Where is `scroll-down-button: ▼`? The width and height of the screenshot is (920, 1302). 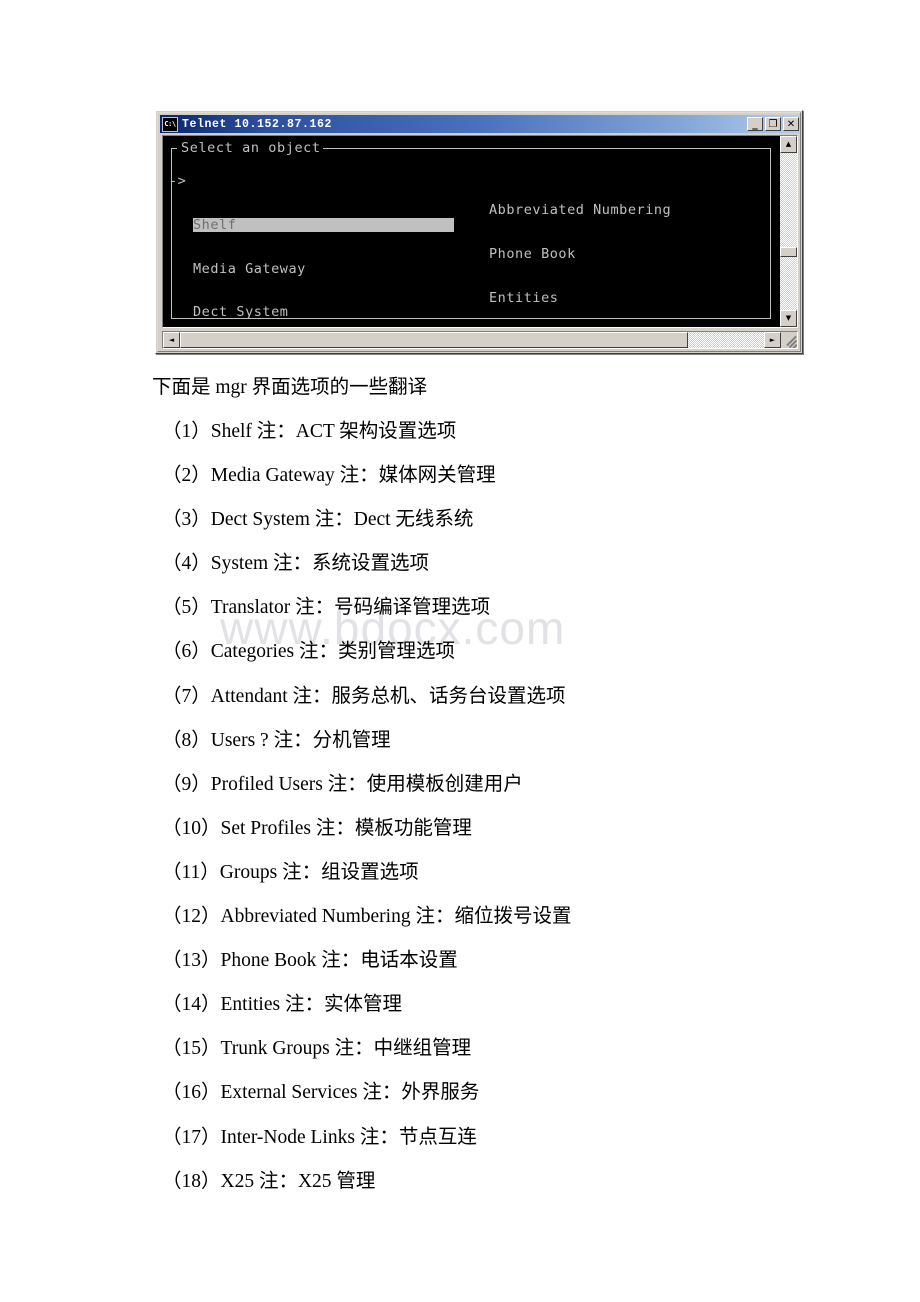 scroll-down-button: ▼ is located at coordinates (788, 318).